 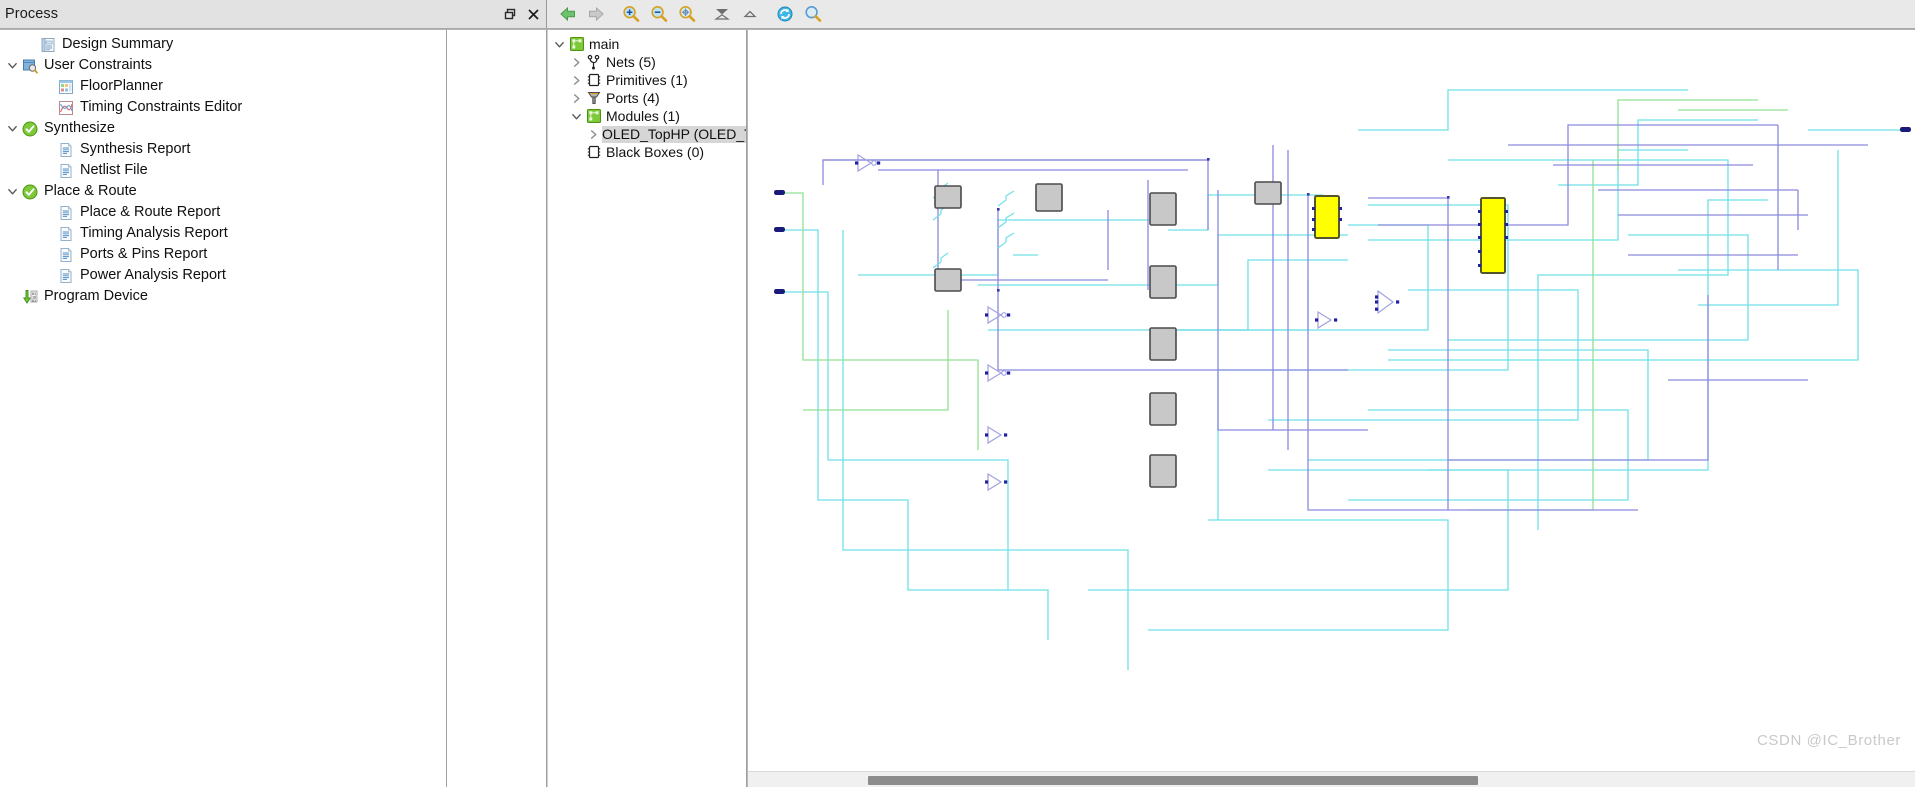 What do you see at coordinates (749, 14) in the screenshot?
I see `expand-up-icon` at bounding box center [749, 14].